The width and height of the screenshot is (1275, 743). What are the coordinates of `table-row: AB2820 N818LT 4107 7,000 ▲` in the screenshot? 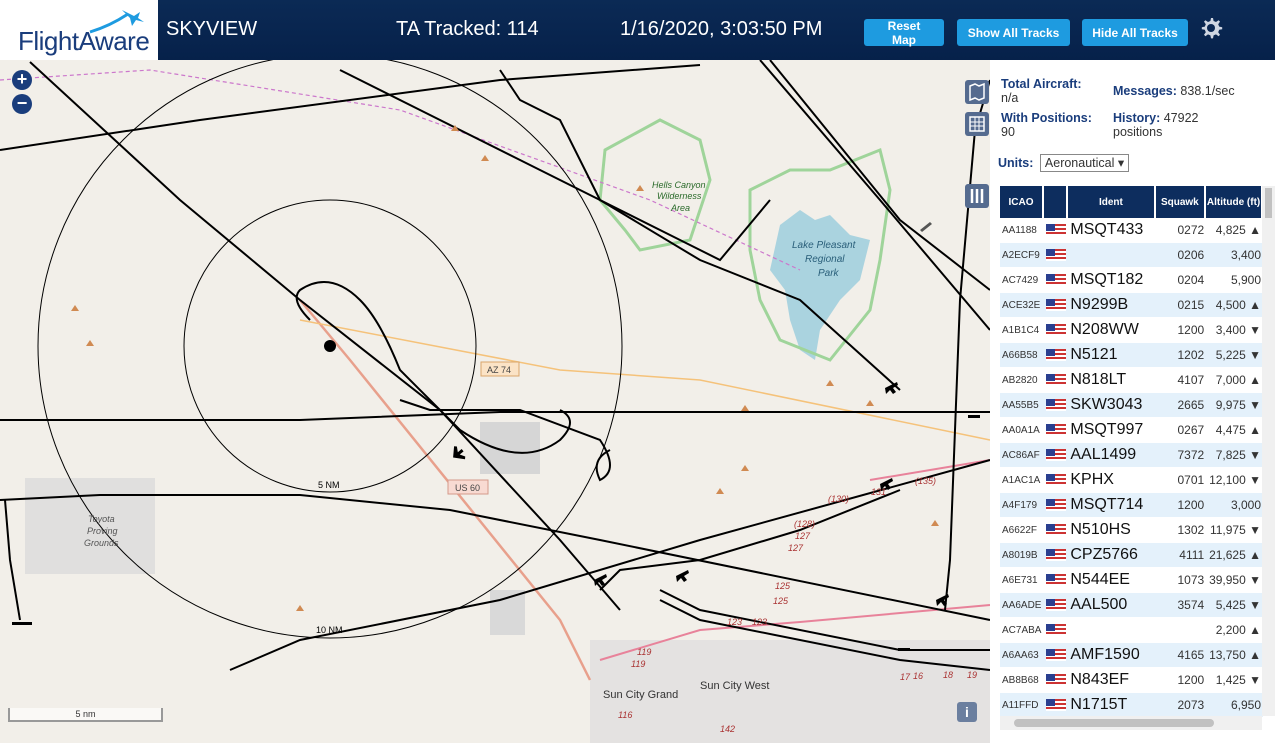 It's located at (1131, 380).